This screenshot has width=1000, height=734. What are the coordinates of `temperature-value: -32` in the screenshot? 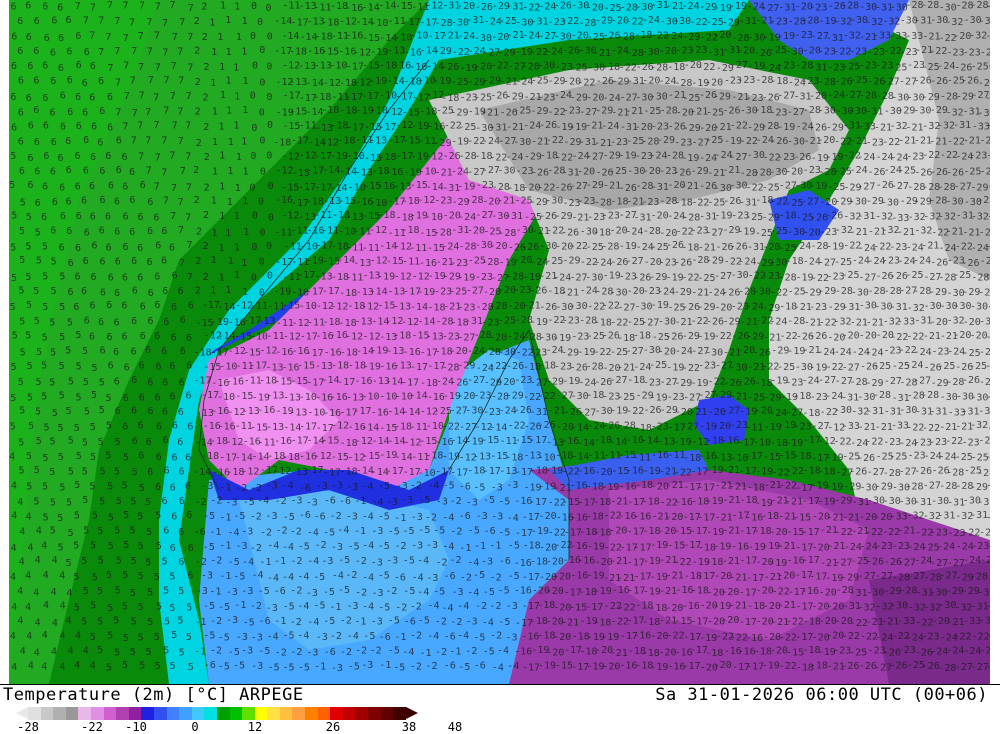 It's located at (916, 516).